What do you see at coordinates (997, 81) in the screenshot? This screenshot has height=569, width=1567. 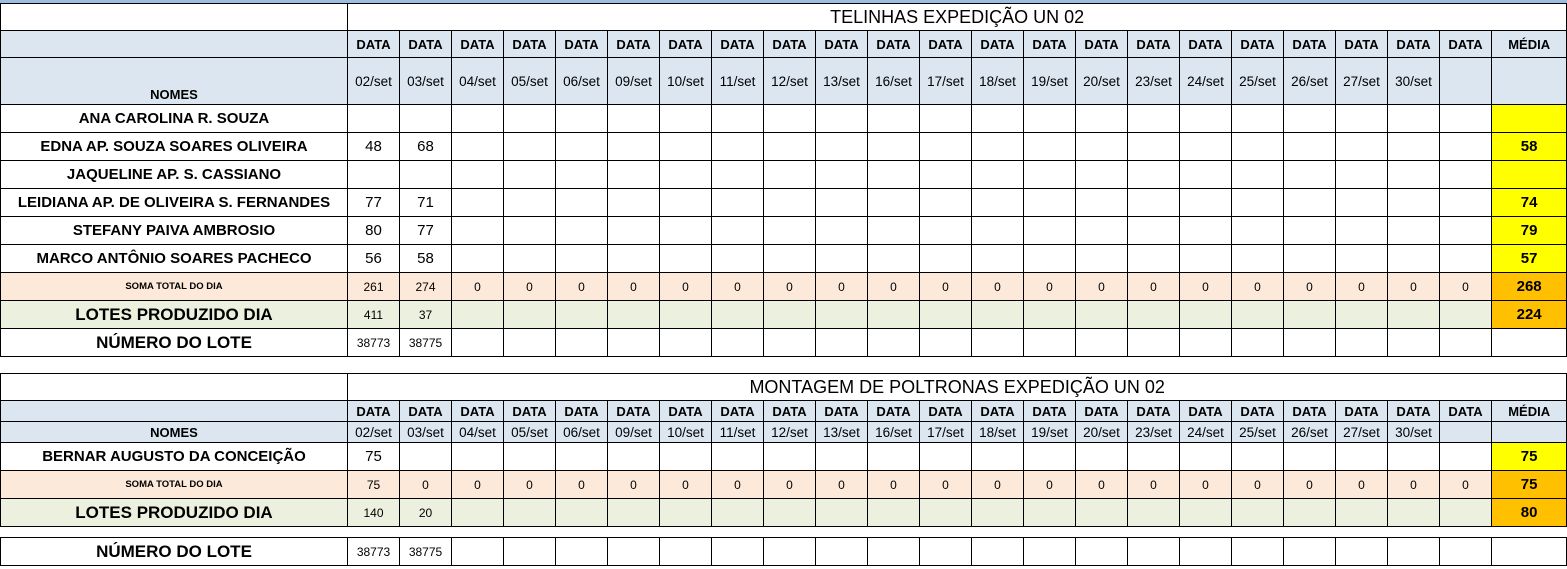 I see `section1-date-cell: 18/set` at bounding box center [997, 81].